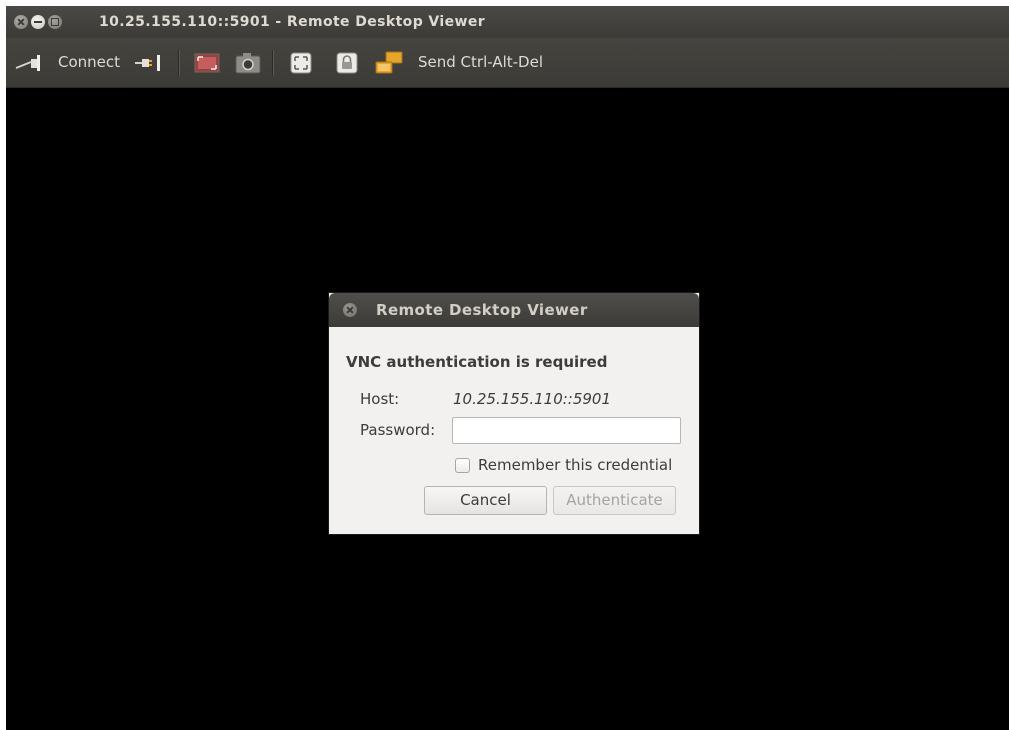  Describe the element at coordinates (398, 430) in the screenshot. I see `password-label: Password:` at that location.